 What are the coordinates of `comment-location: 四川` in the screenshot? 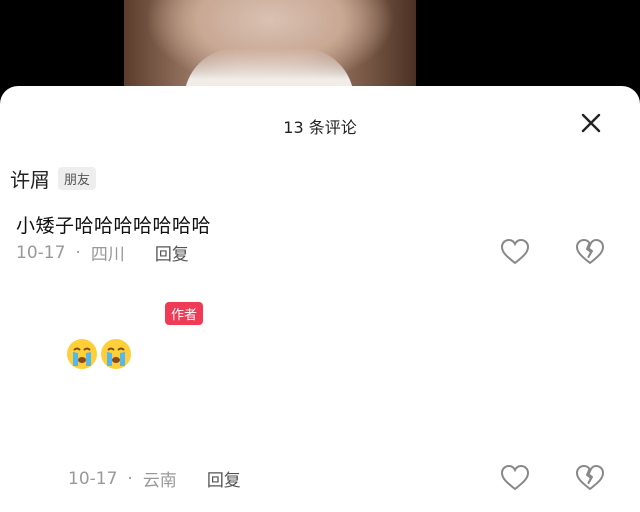 It's located at (107, 255).